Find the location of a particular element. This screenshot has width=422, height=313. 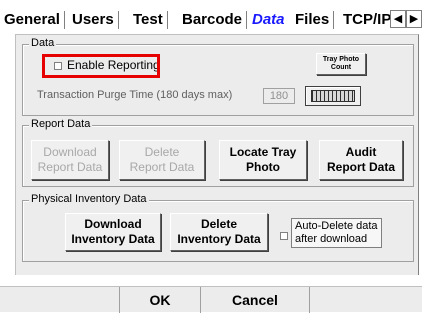

report-data-group-title: Report Data is located at coordinates (61, 124).